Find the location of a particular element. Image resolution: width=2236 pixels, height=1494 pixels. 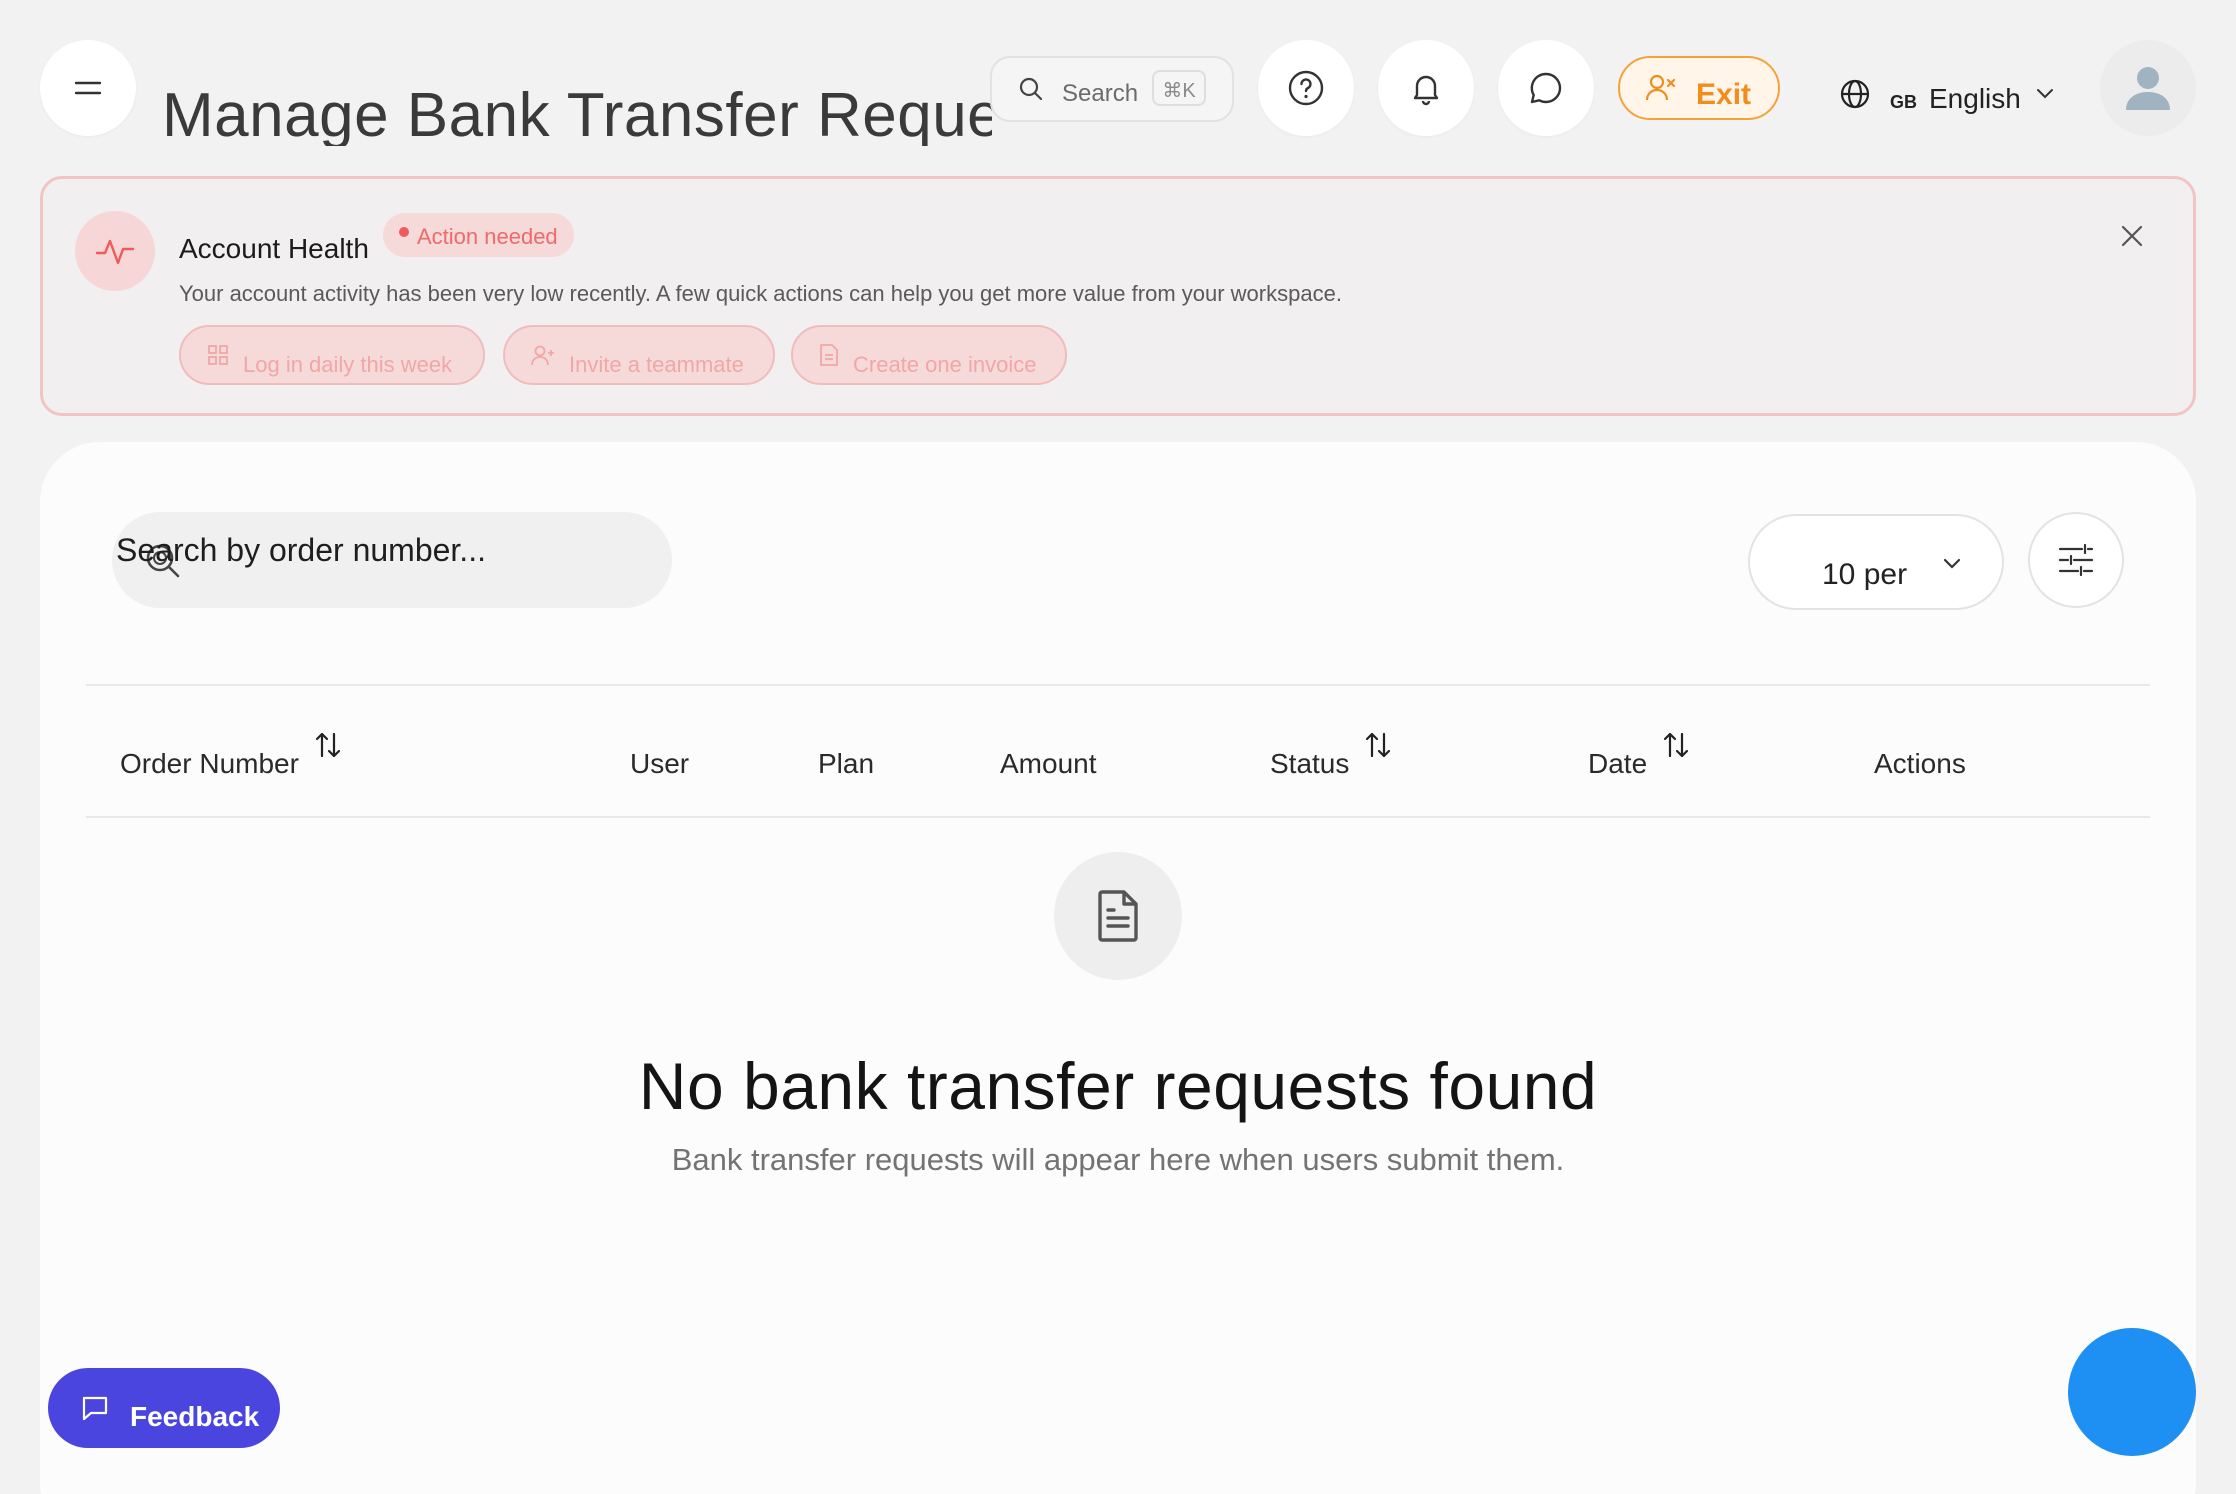

search-label: Search is located at coordinates (1100, 93).